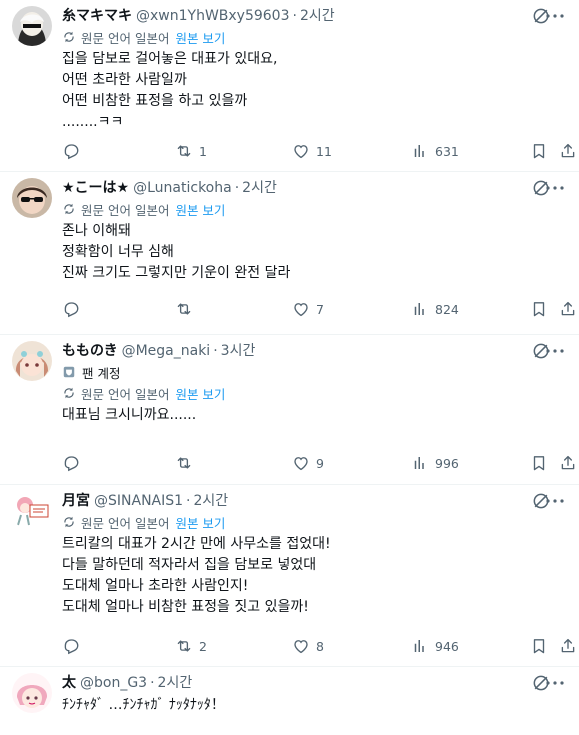 The height and width of the screenshot is (735, 579). What do you see at coordinates (238, 351) in the screenshot?
I see `timestamp: 3시간` at bounding box center [238, 351].